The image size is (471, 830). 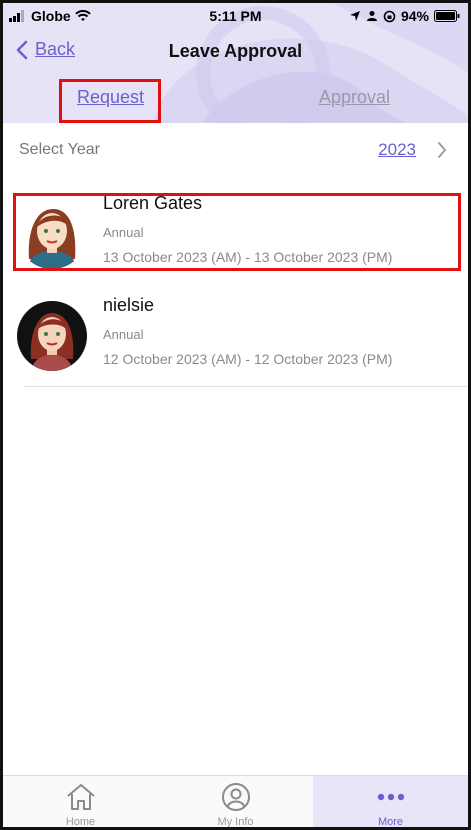 What do you see at coordinates (235, 16) in the screenshot?
I see `status-bar: Globe 5:11 PM 94%` at bounding box center [235, 16].